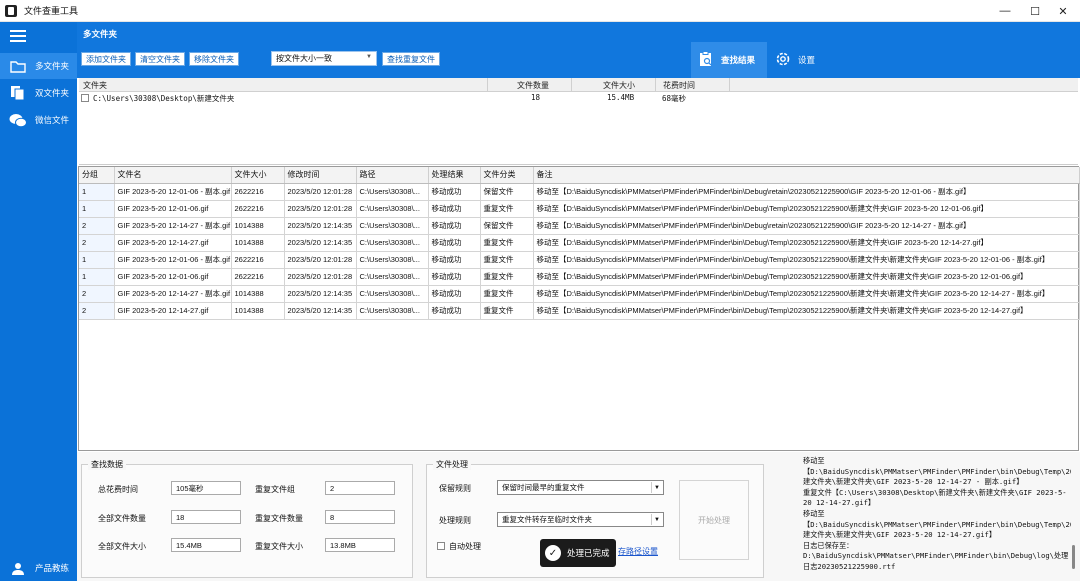 This screenshot has height=581, width=1080. I want to click on sidebar-item-label: 微信文件, so click(52, 120).